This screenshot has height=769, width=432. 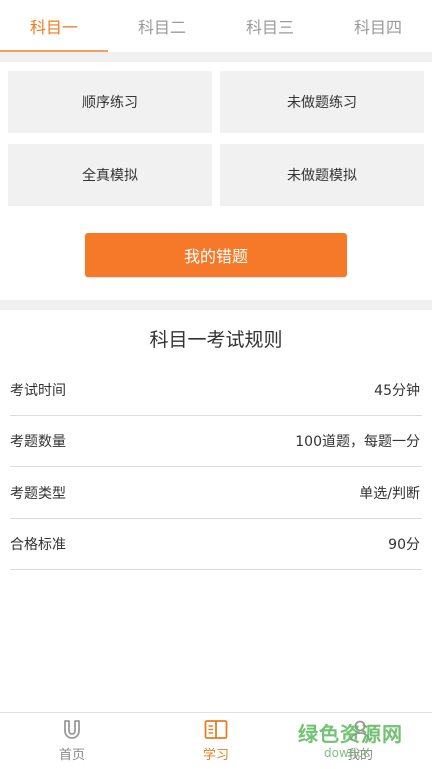 I want to click on book-icon, so click(x=216, y=729).